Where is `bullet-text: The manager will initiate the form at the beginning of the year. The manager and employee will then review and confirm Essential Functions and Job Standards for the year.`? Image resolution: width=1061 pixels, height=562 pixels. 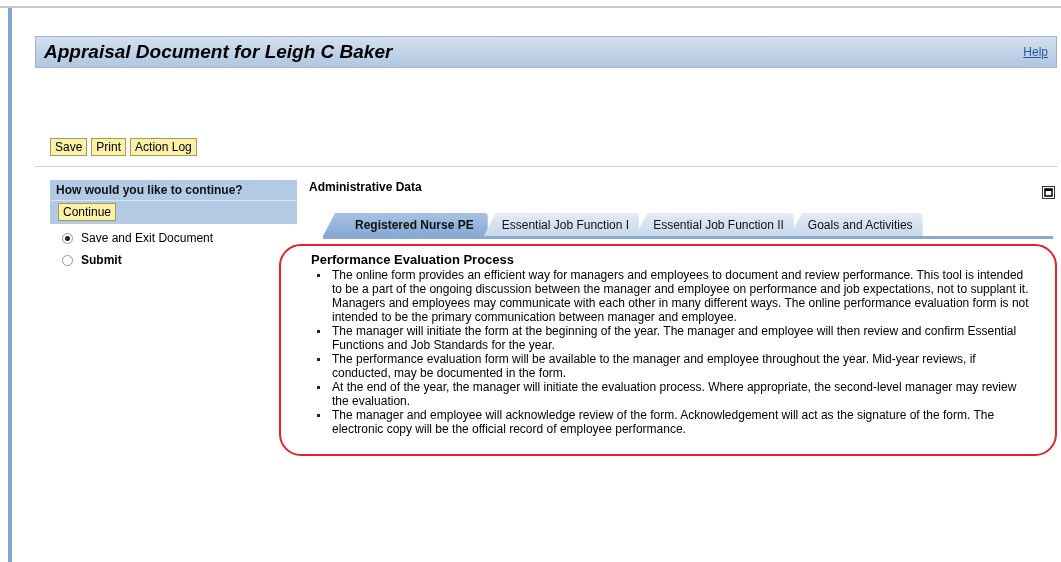
bullet-text: The manager will initiate the form at the beginning of the year. The manager and employee will then review and confirm Essential Functions and Job Standards for the year. is located at coordinates (675, 338).